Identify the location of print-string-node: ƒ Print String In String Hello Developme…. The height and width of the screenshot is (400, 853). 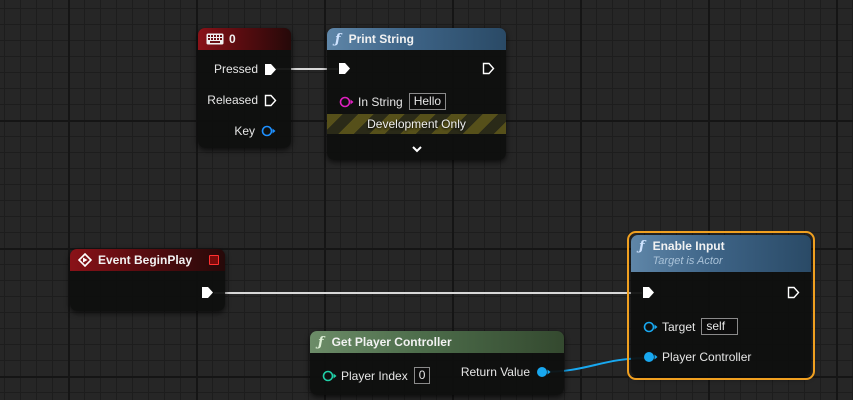
(416, 94).